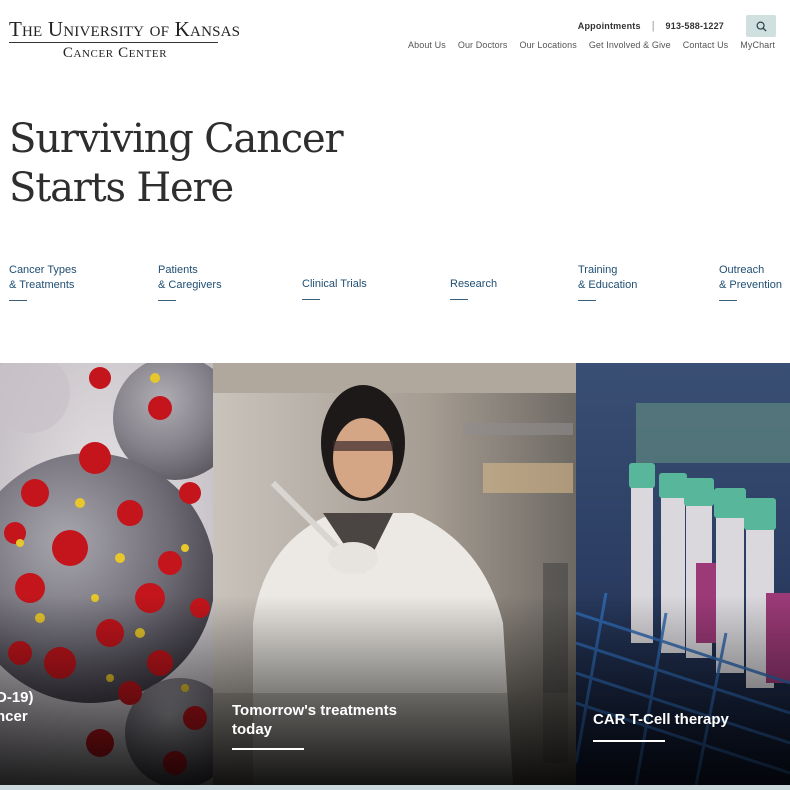 This screenshot has height=790, width=790. What do you see at coordinates (115, 53) in the screenshot?
I see `logo-cancer-center-text: Cancer Center` at bounding box center [115, 53].